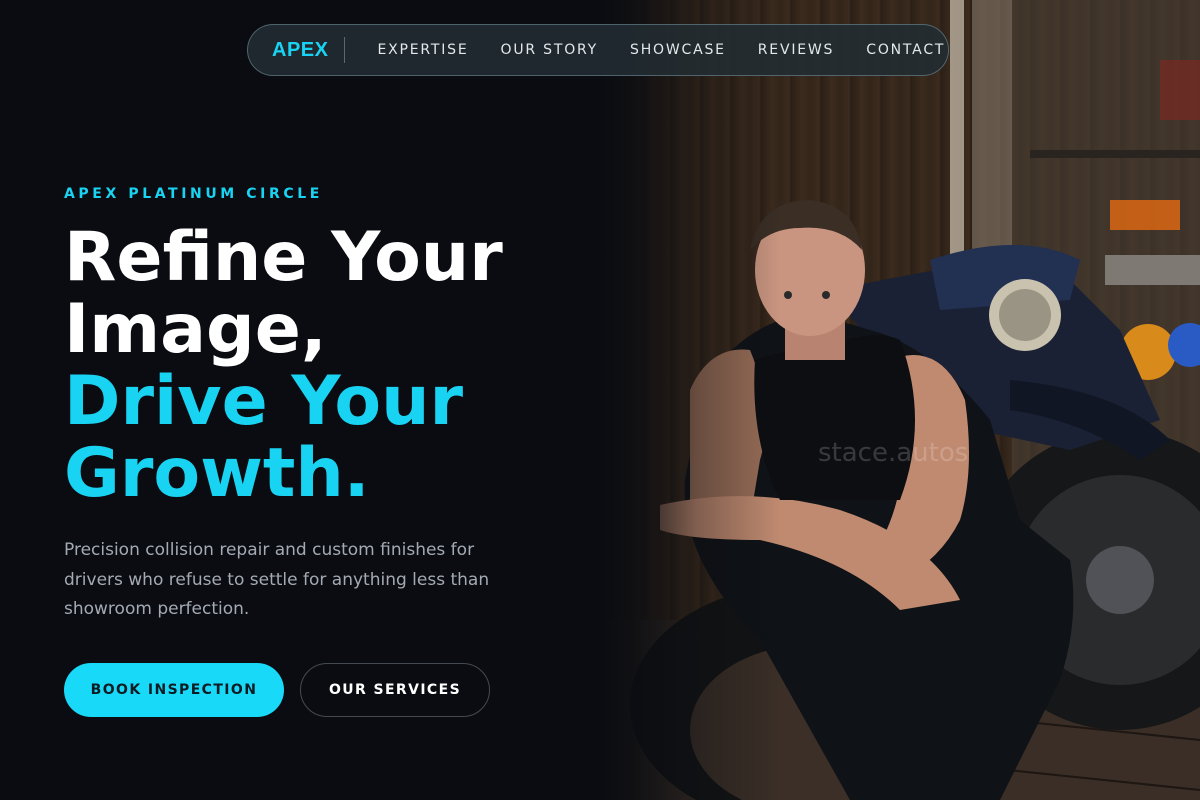 This screenshot has width=1200, height=800. I want to click on nav-divider, so click(345, 50).